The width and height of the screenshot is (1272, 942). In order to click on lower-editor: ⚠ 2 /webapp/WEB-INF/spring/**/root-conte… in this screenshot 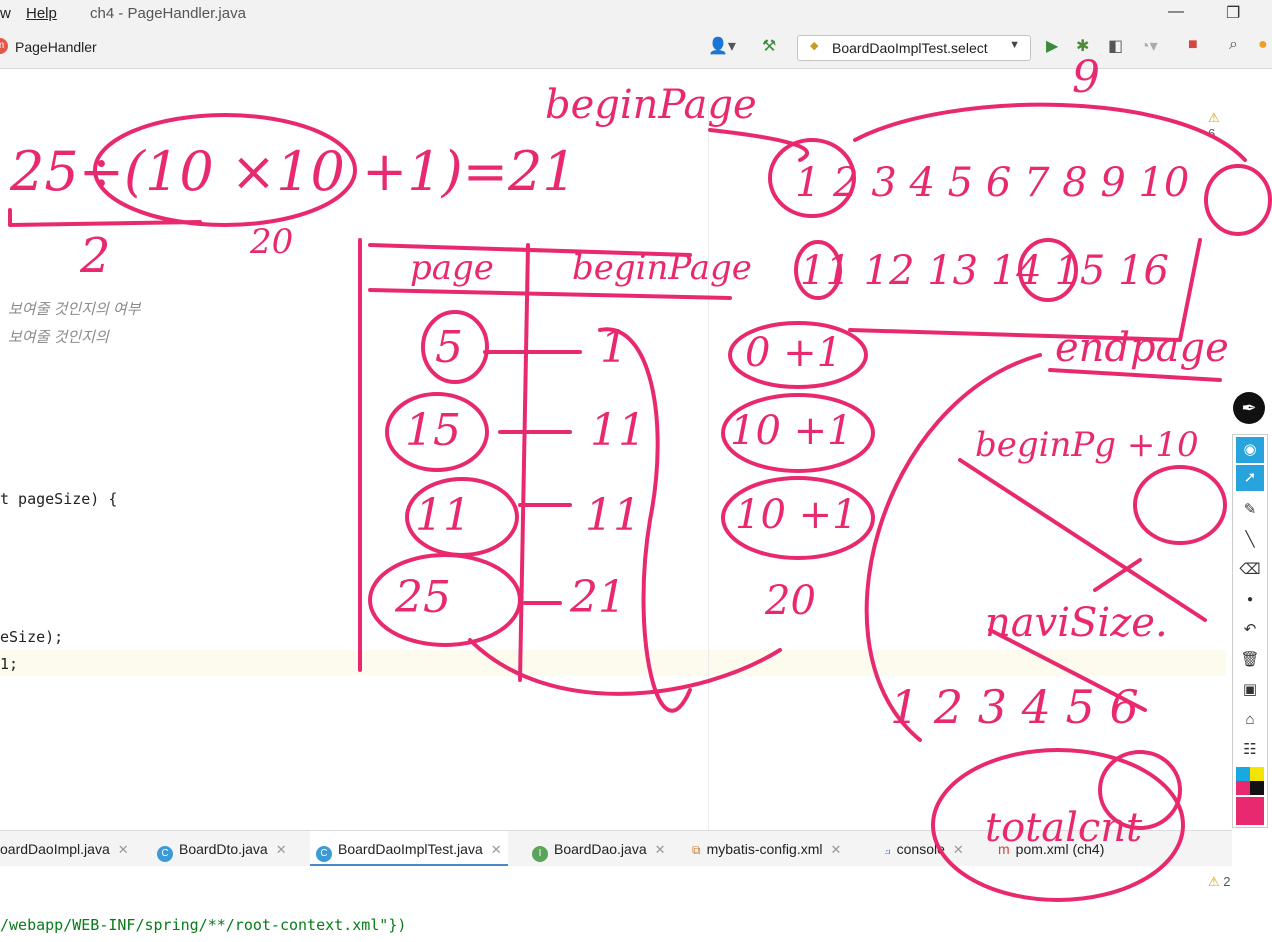, I will do `click(616, 904)`.